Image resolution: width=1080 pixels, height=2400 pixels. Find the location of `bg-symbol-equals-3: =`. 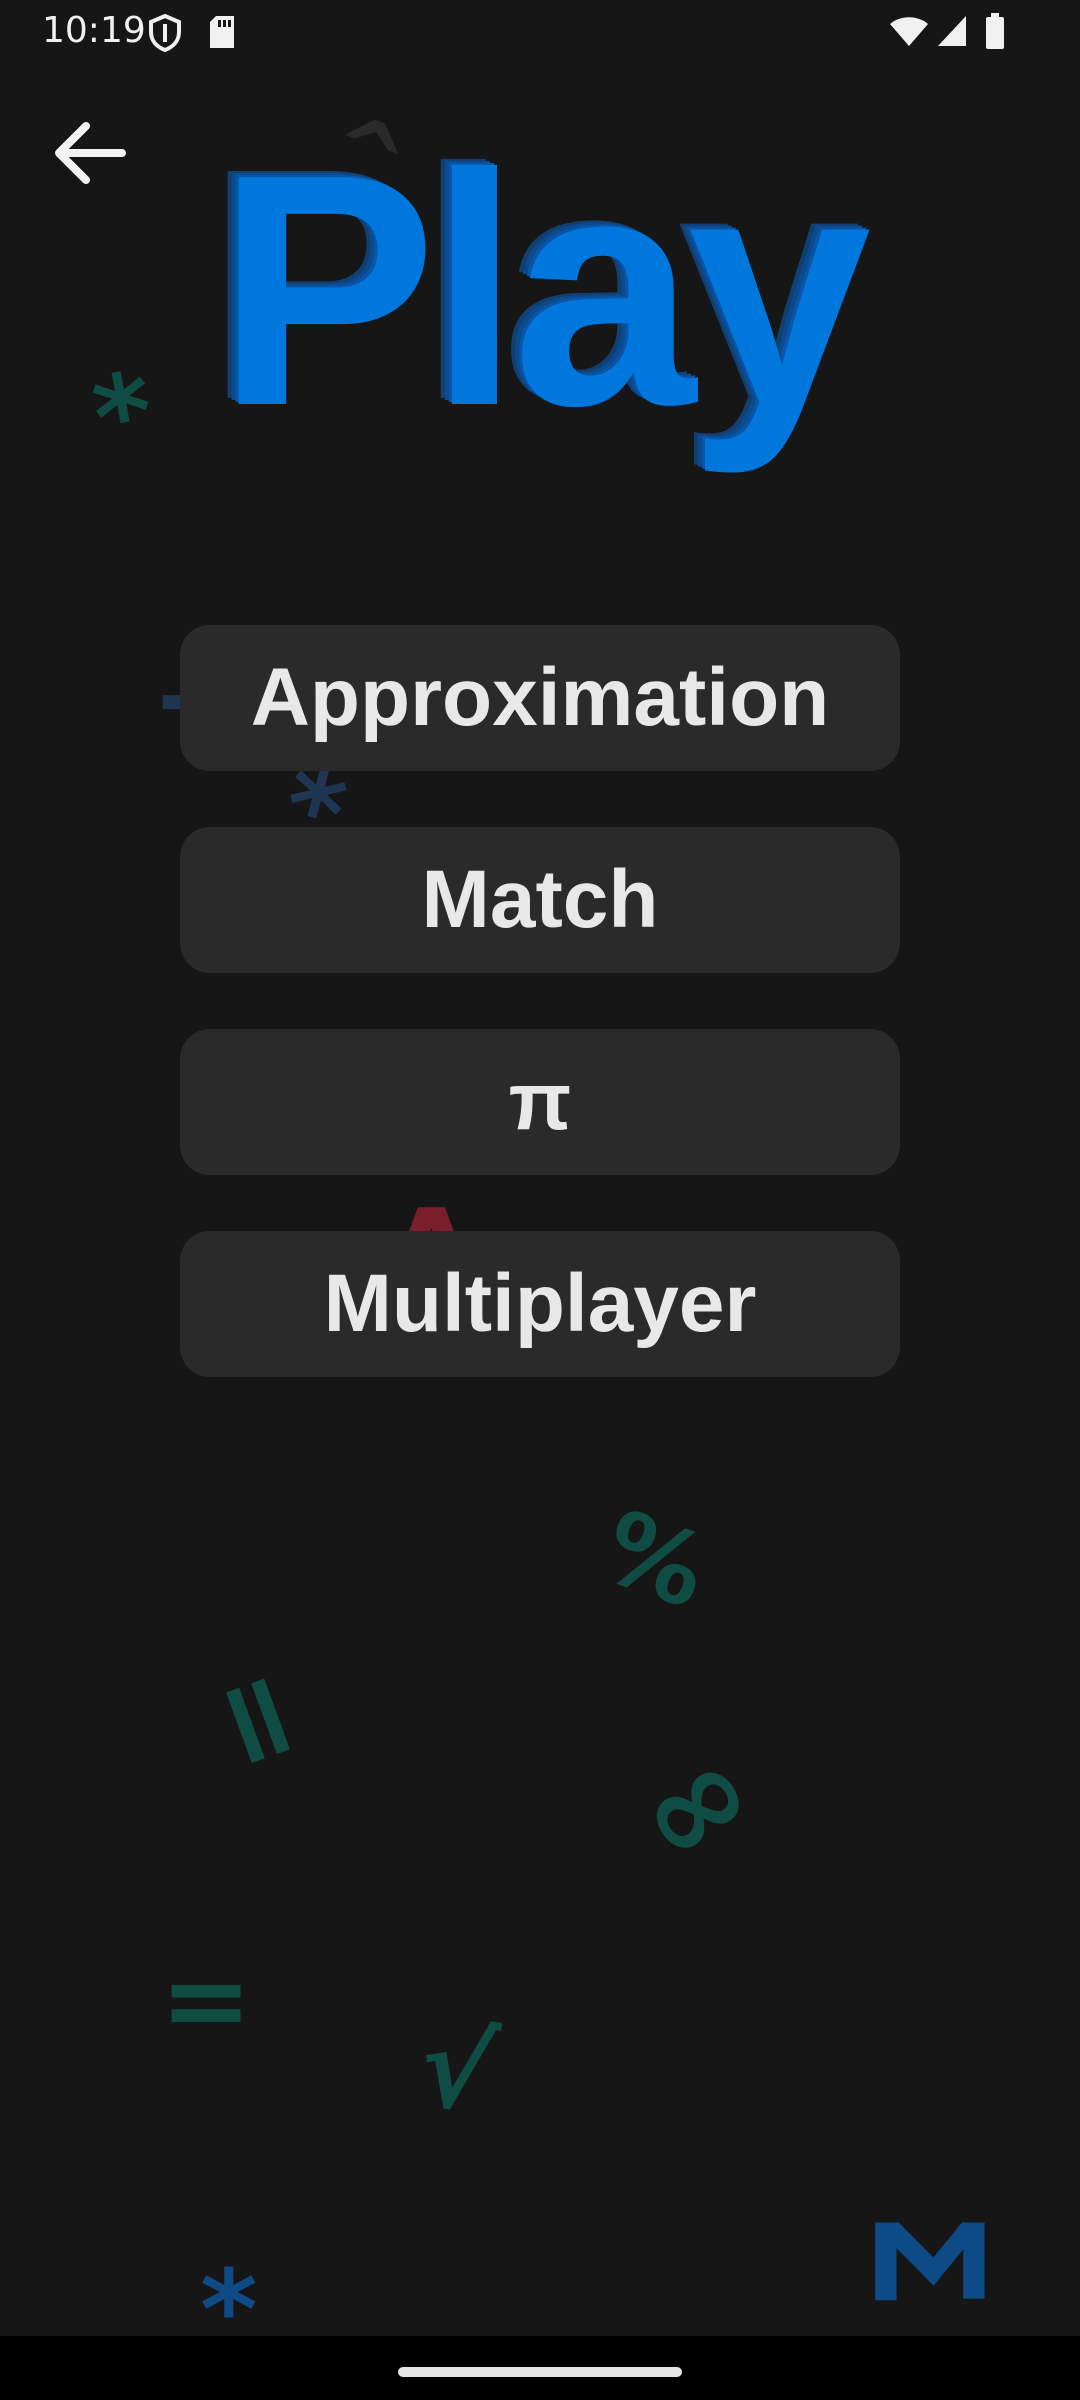

bg-symbol-equals-3: = is located at coordinates (206, 2000).